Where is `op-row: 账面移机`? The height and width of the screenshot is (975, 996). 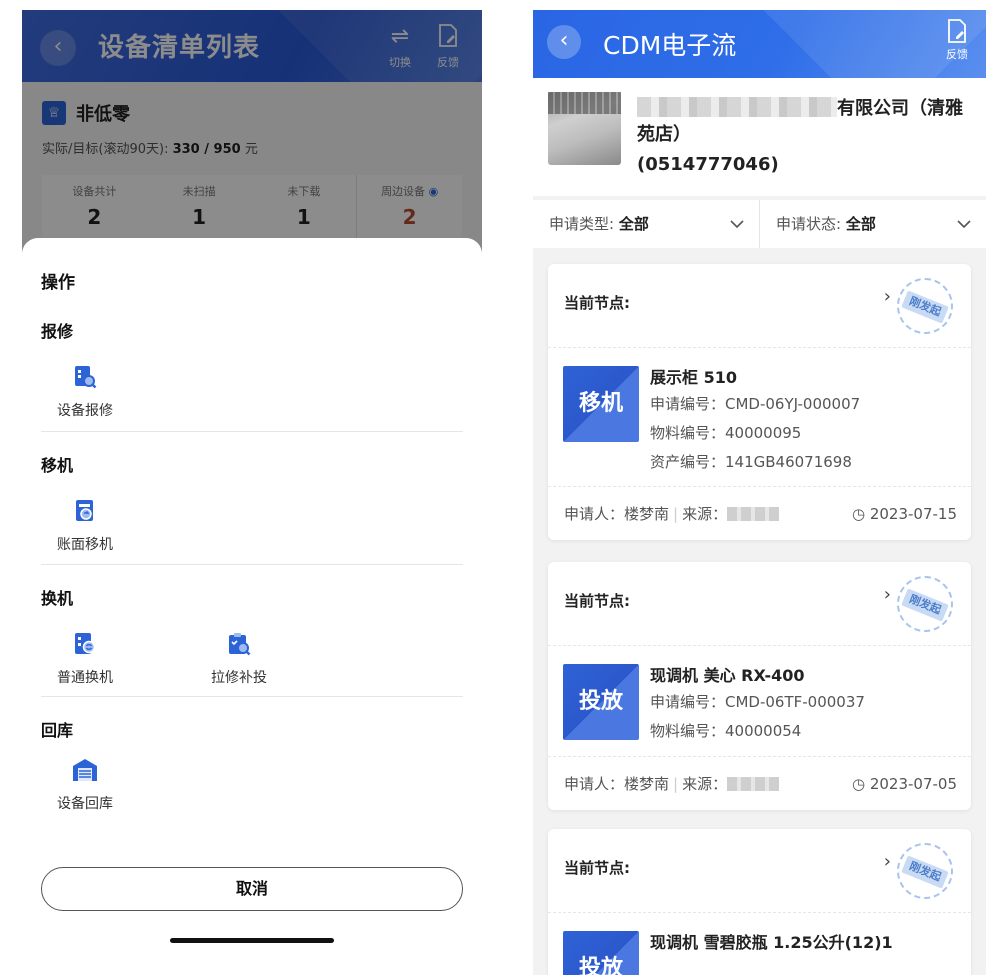
op-row: 账面移机 is located at coordinates (252, 526).